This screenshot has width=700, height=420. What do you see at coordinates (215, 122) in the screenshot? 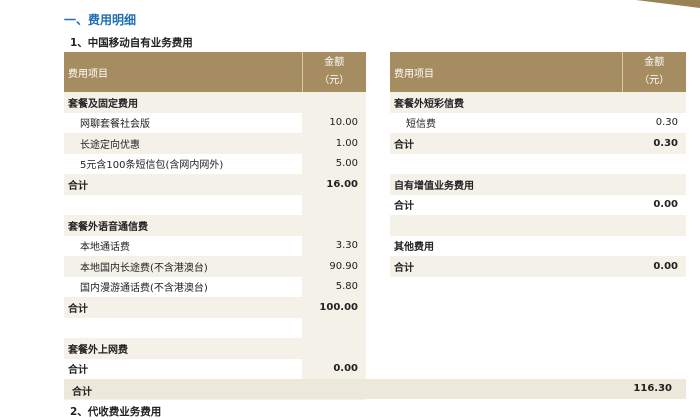
I see `table-row: 网聊套餐社会版 10.00` at bounding box center [215, 122].